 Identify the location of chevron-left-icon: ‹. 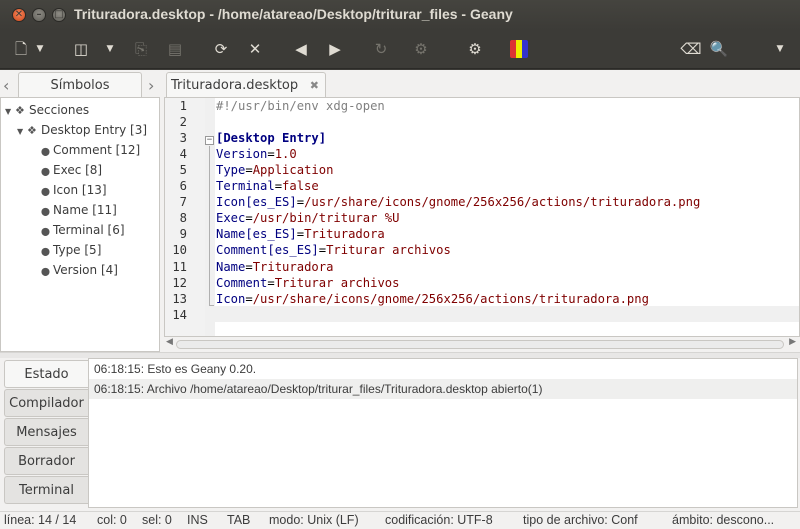
(6, 85).